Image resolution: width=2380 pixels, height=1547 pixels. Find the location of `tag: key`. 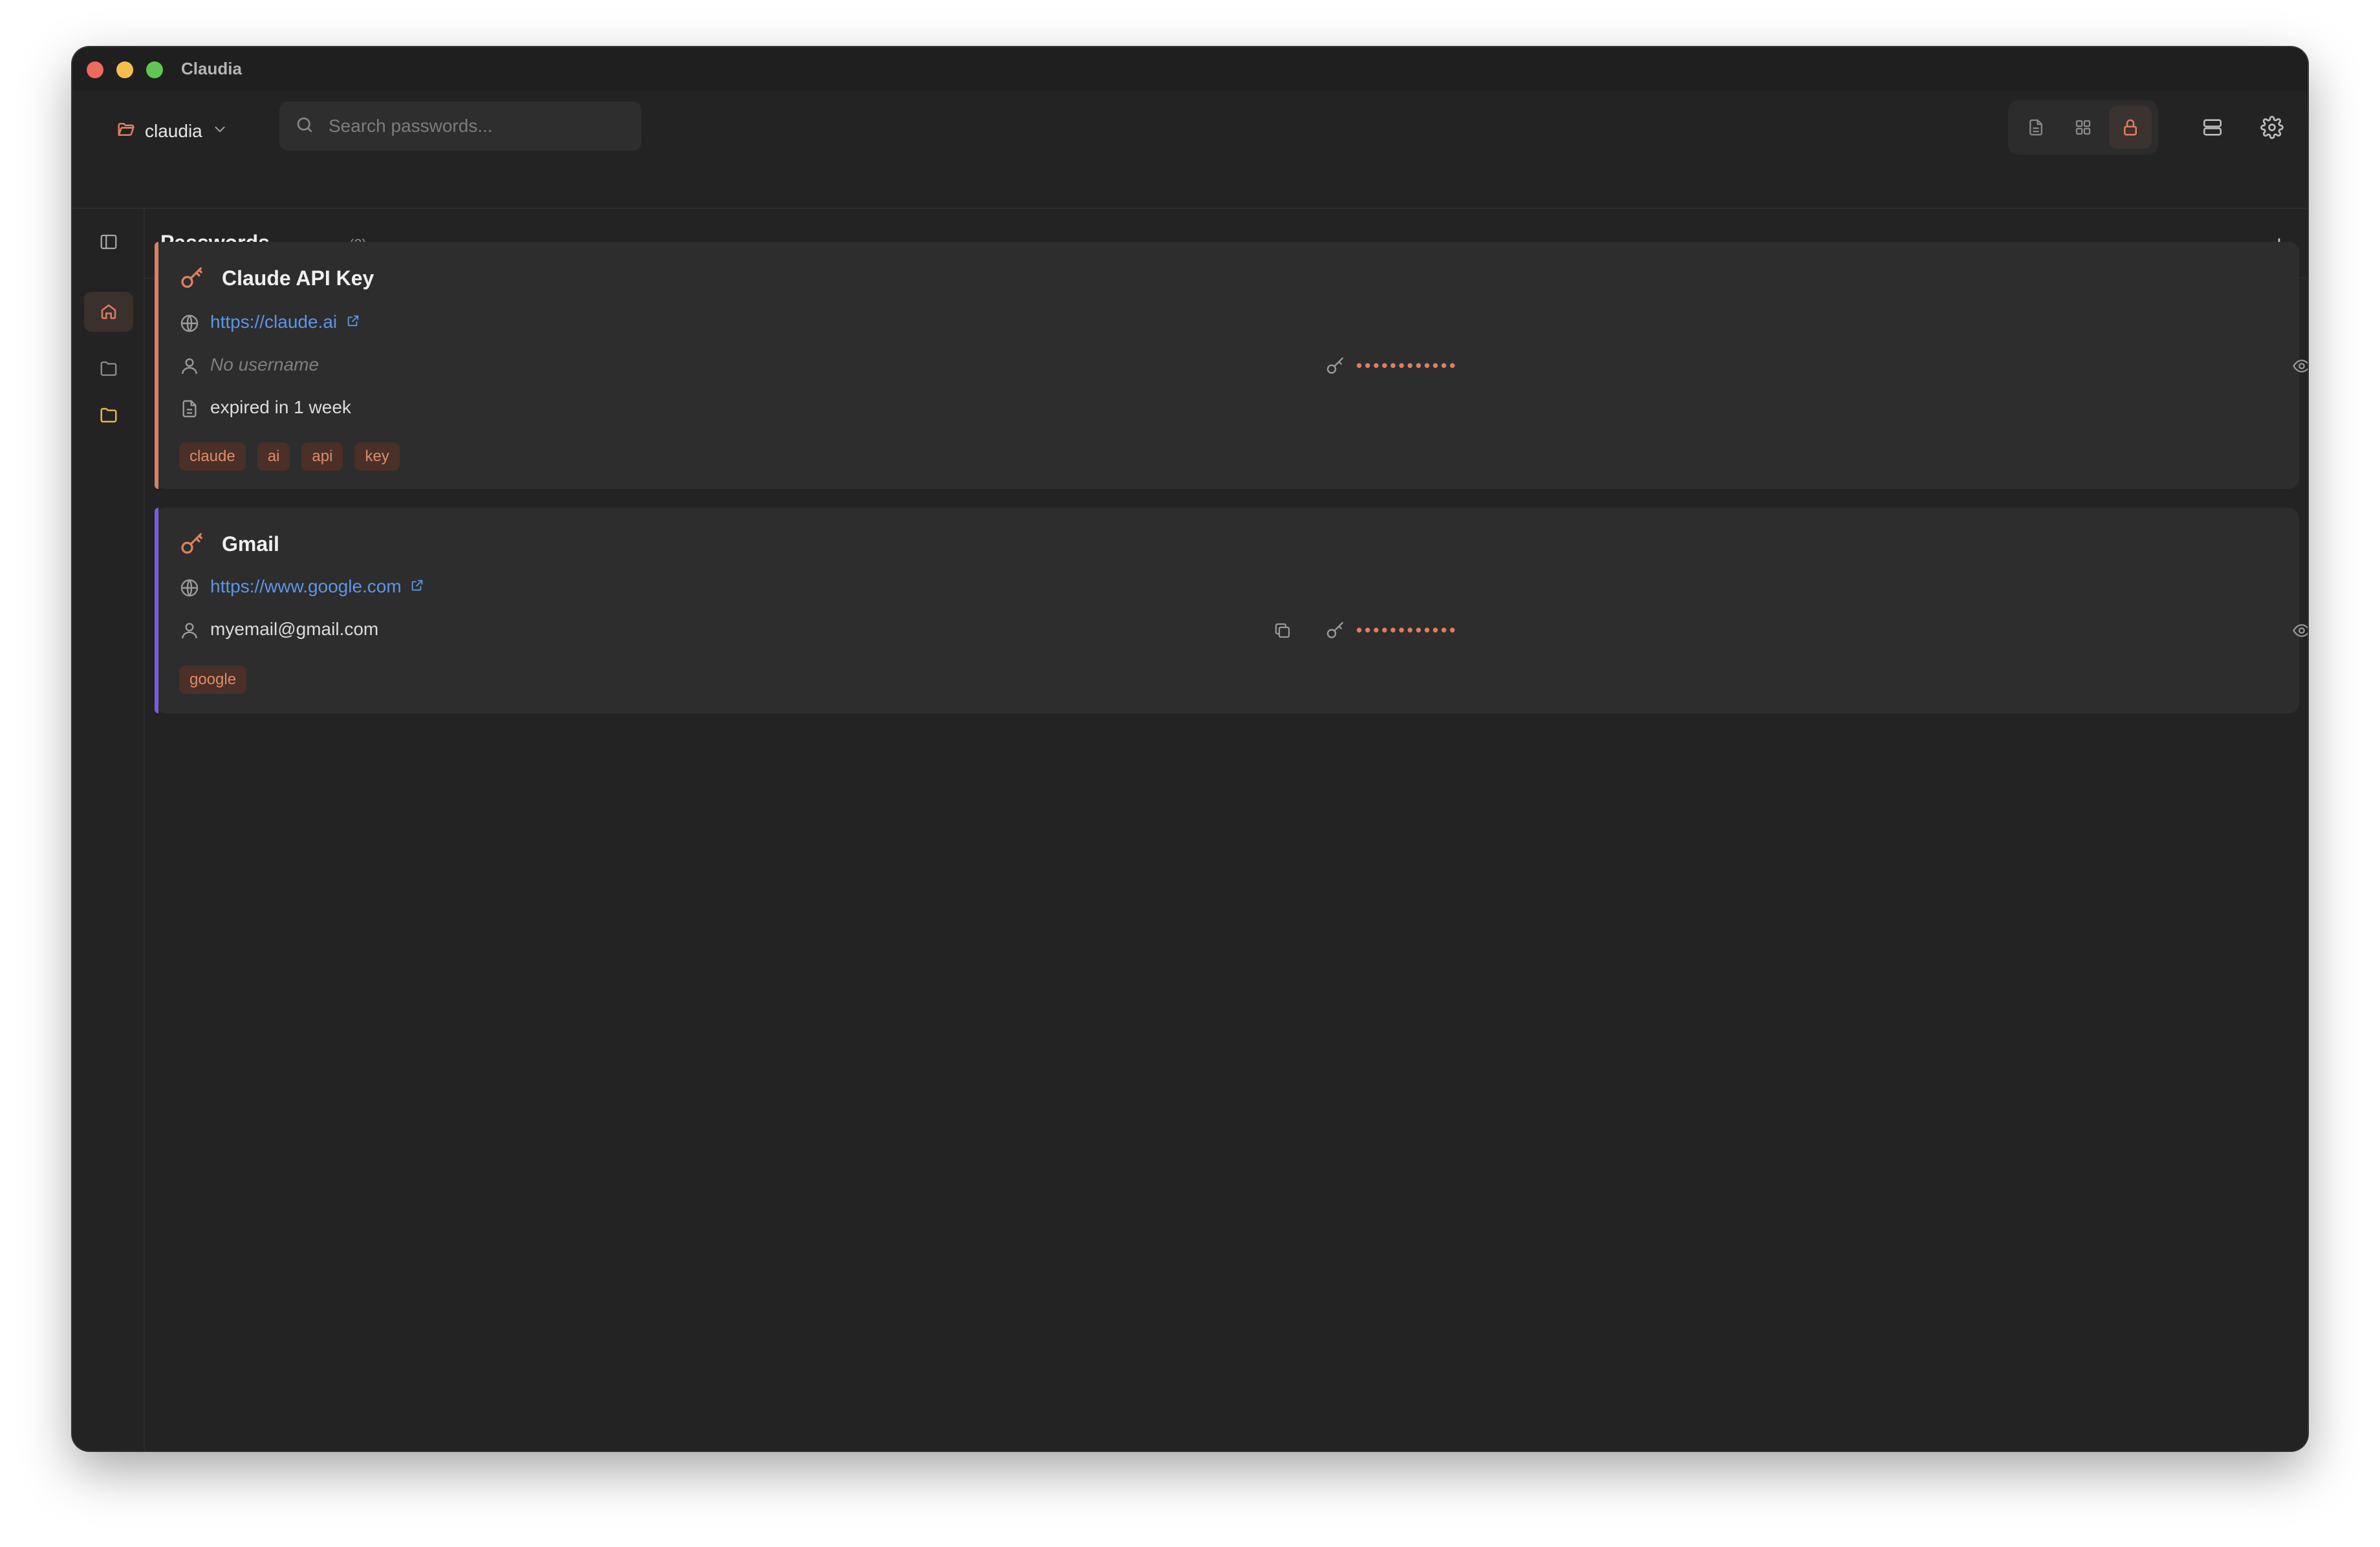

tag: key is located at coordinates (377, 456).